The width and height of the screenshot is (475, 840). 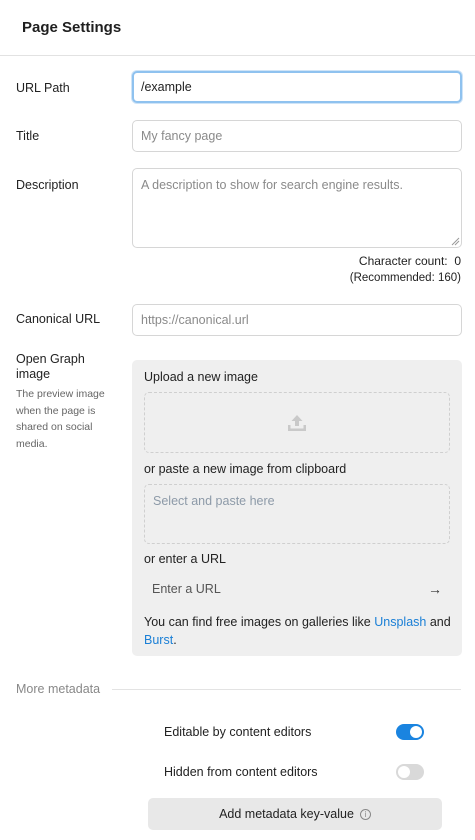 I want to click on og-url-input, so click(x=282, y=589).